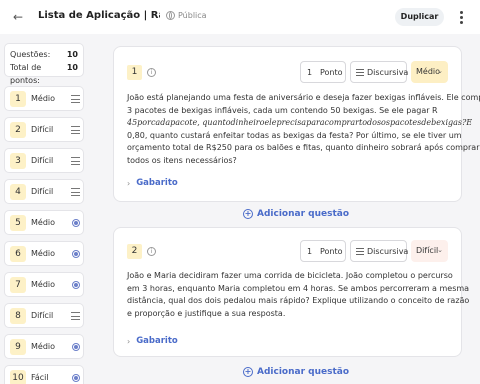 The image size is (480, 384). What do you see at coordinates (18, 99) in the screenshot?
I see `question-number-badge: 1` at bounding box center [18, 99].